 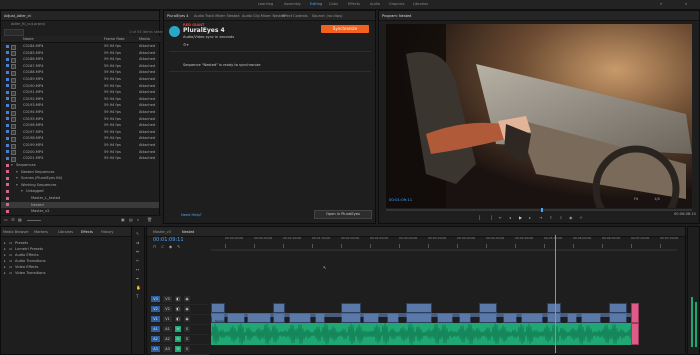 What do you see at coordinates (80, 112) in the screenshot?
I see `clip-row: C0194.MP4 59.94 fps Attached` at bounding box center [80, 112].